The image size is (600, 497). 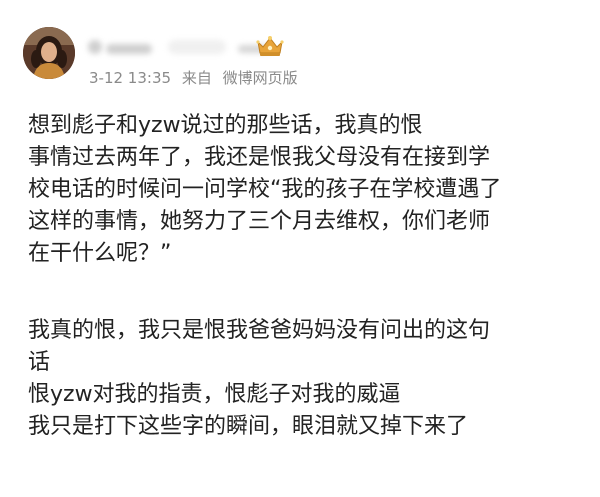 I want to click on post-timestamp: 3-12 13:35, so click(x=130, y=78).